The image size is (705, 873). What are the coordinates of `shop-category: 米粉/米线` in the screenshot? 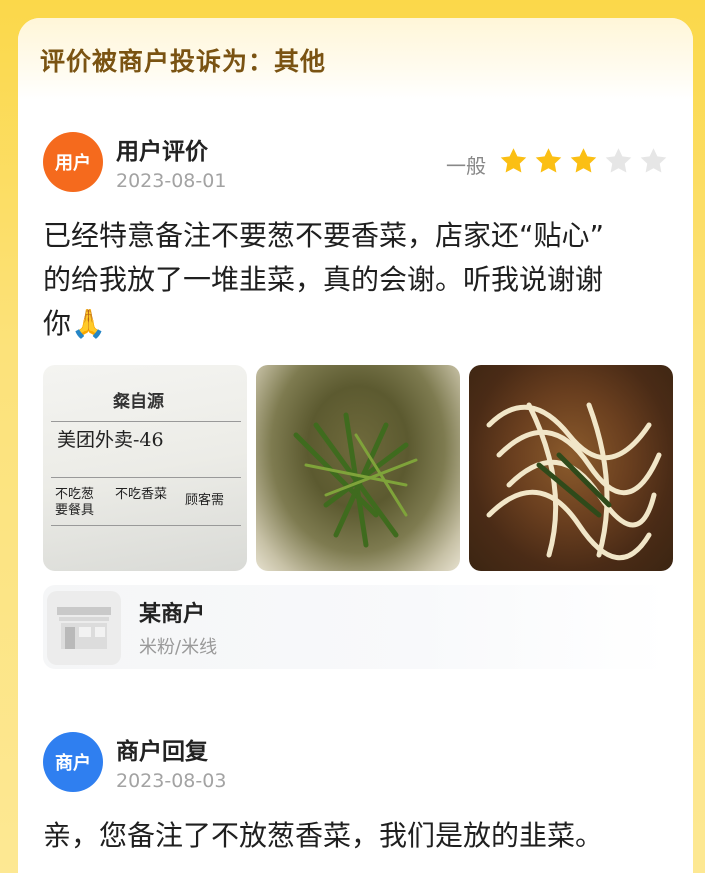 It's located at (178, 647).